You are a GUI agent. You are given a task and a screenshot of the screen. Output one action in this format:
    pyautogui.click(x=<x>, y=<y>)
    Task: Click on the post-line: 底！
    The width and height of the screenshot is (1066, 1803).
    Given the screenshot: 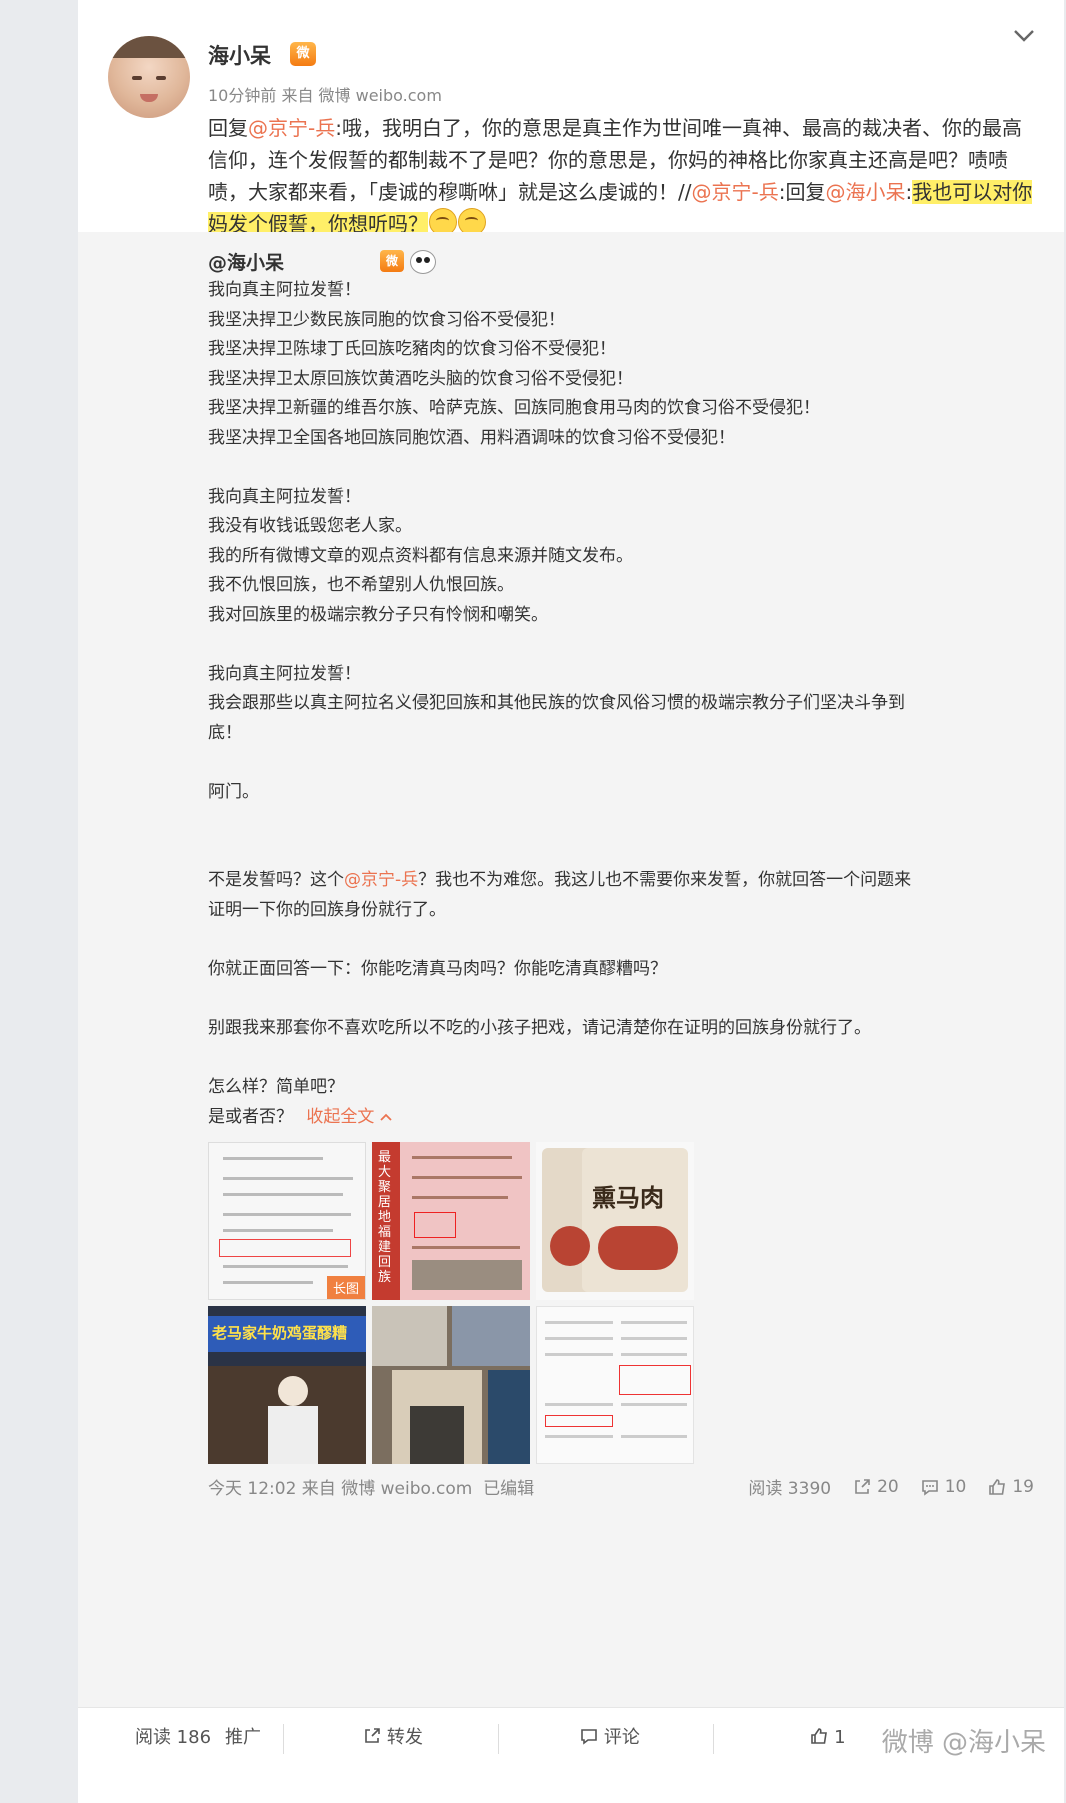 What is the action you would take?
    pyautogui.click(x=225, y=732)
    